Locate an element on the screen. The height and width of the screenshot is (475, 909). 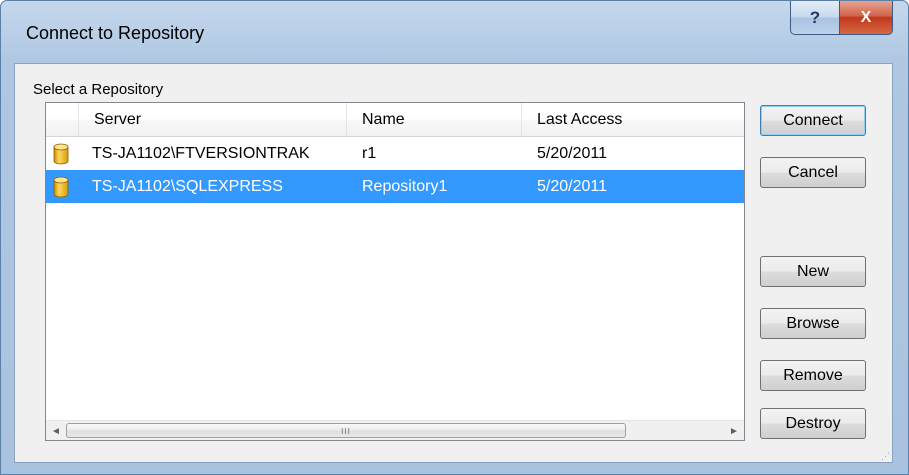
scrollbar-thumb: III is located at coordinates (346, 430).